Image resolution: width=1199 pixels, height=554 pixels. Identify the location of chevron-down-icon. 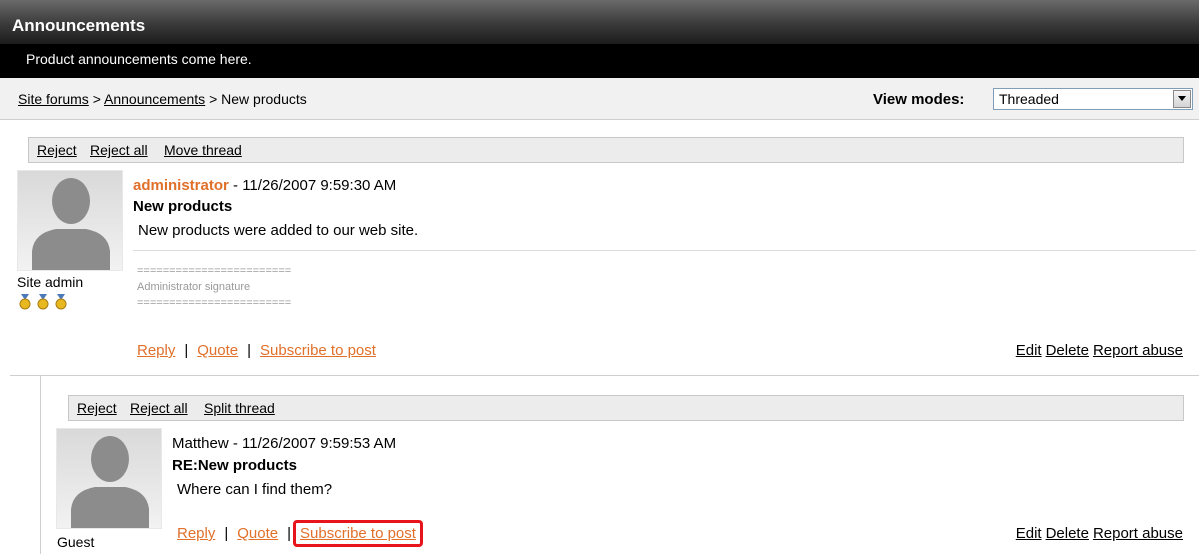
(1182, 98).